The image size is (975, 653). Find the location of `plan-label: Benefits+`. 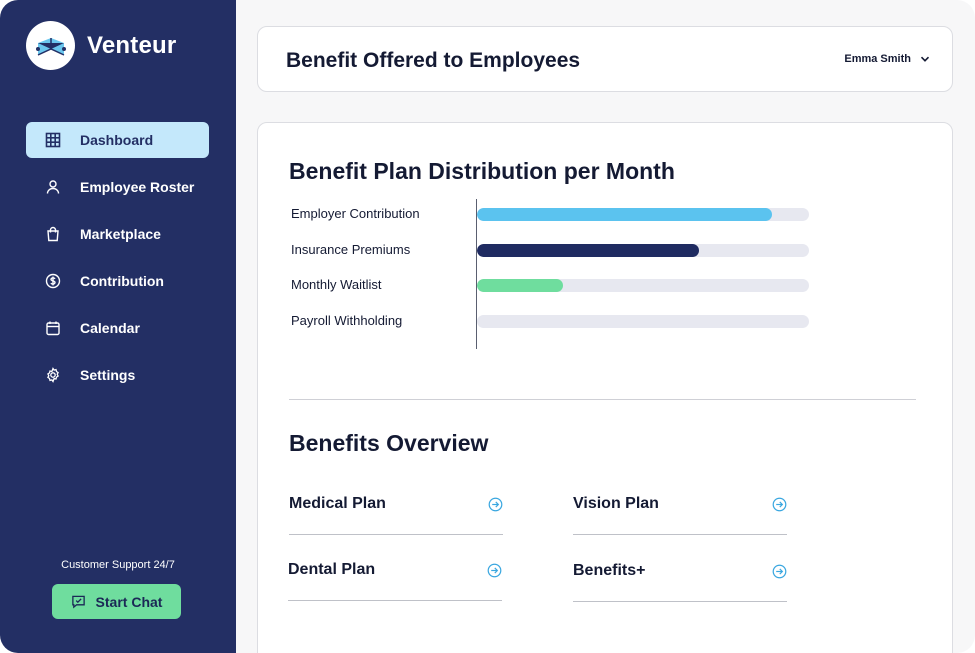

plan-label: Benefits+ is located at coordinates (609, 570).